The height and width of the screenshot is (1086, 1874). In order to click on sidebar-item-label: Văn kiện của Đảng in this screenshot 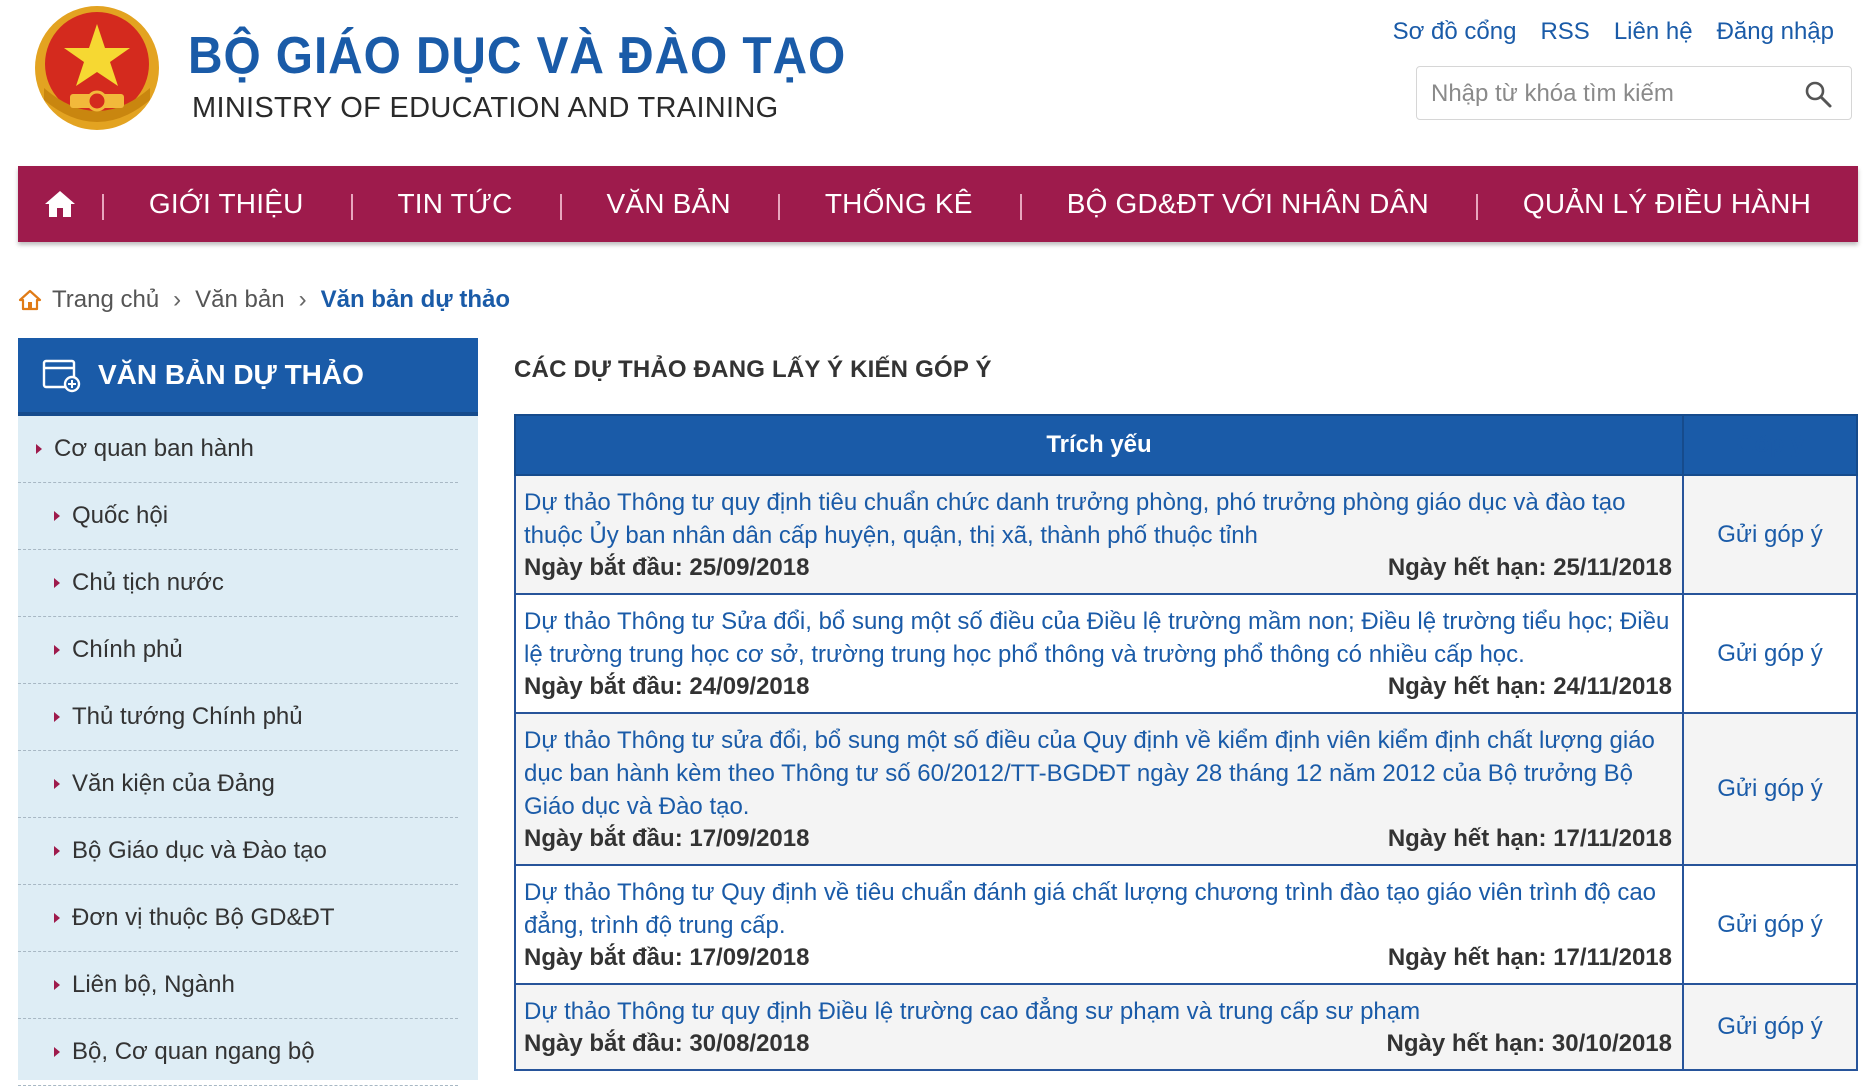, I will do `click(173, 783)`.